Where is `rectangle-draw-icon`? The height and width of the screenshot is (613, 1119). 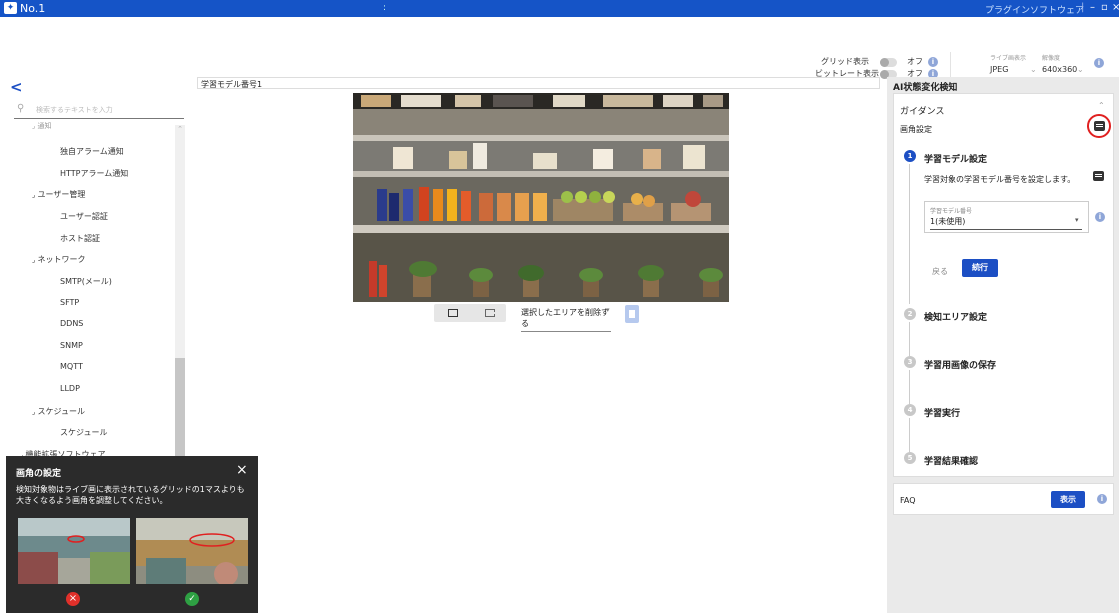 rectangle-draw-icon is located at coordinates (453, 313).